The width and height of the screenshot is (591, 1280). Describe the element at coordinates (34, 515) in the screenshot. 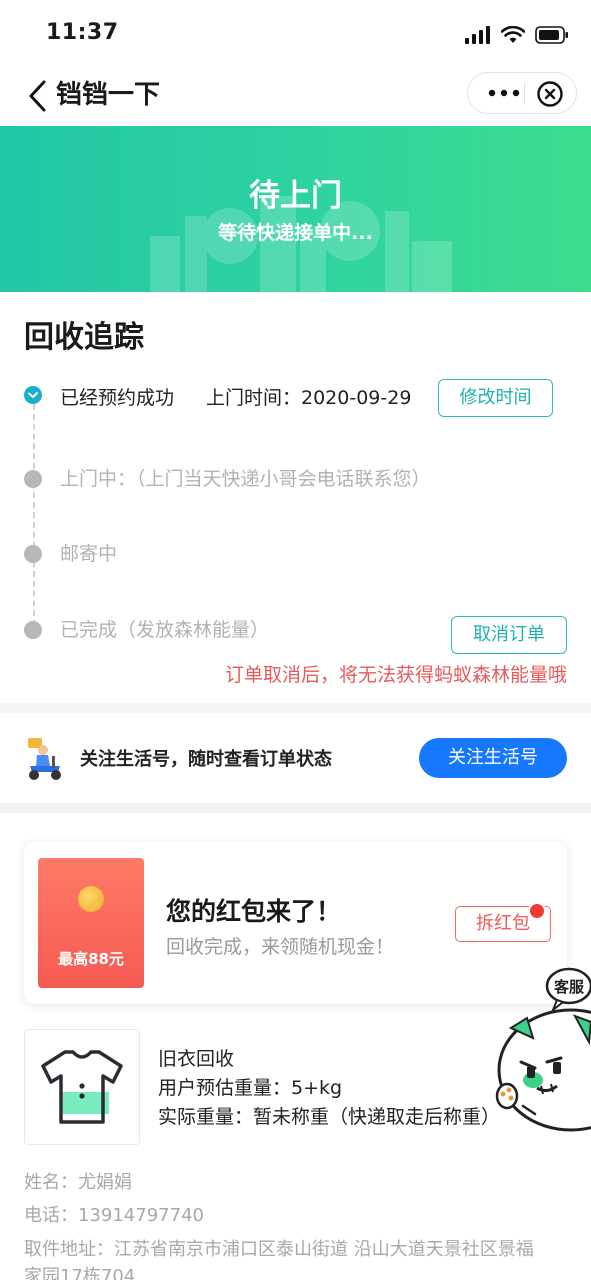

I see `timeline-line` at that location.